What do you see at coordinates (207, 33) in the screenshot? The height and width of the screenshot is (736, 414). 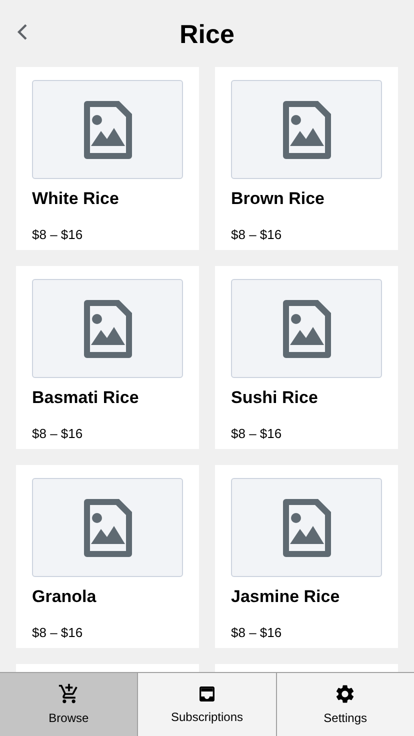 I see `page-title: Rice` at bounding box center [207, 33].